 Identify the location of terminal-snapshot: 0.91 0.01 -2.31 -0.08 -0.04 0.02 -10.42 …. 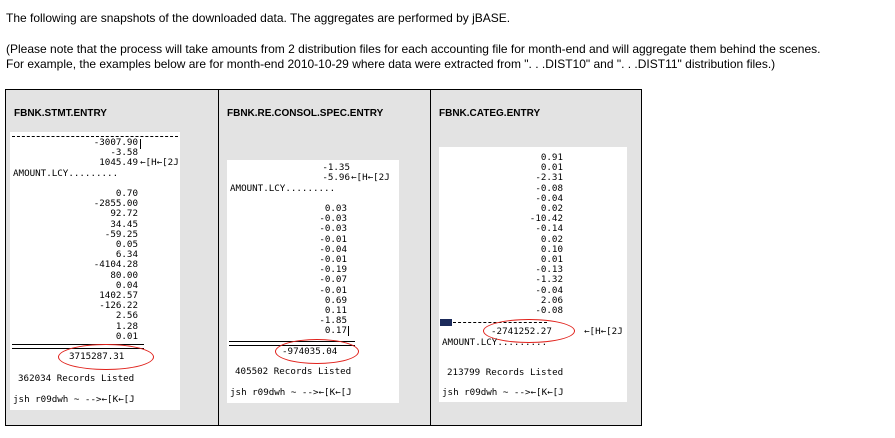
(533, 274).